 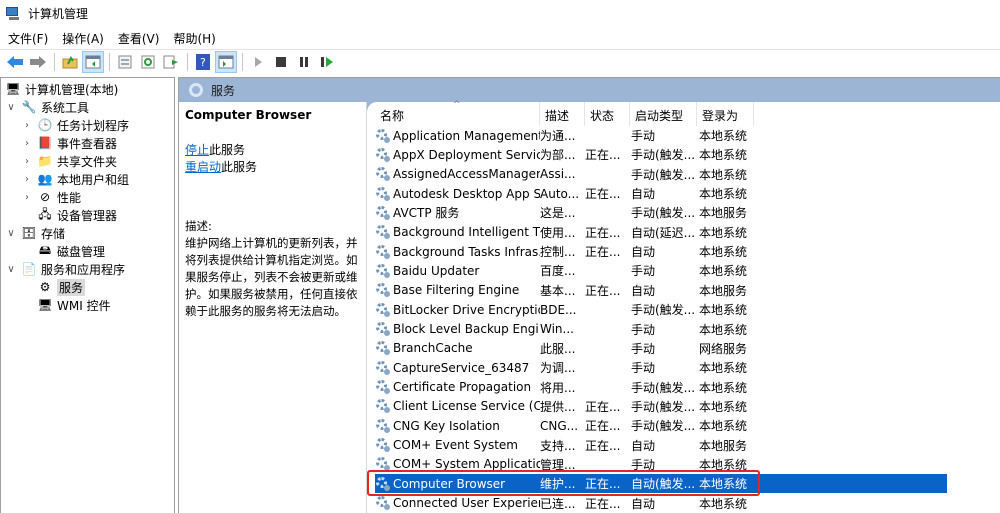 What do you see at coordinates (65, 269) in the screenshot?
I see `tree-item-services-apps: ∨ 📄 服务和应用程序` at bounding box center [65, 269].